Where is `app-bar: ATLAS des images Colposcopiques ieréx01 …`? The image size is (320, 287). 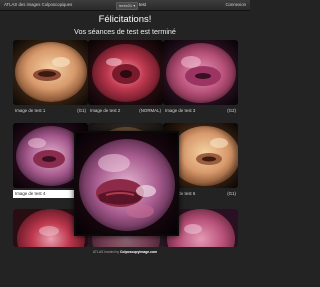
app-bar: ATLAS des images Colposcopiques ieréx01 … is located at coordinates (125, 5).